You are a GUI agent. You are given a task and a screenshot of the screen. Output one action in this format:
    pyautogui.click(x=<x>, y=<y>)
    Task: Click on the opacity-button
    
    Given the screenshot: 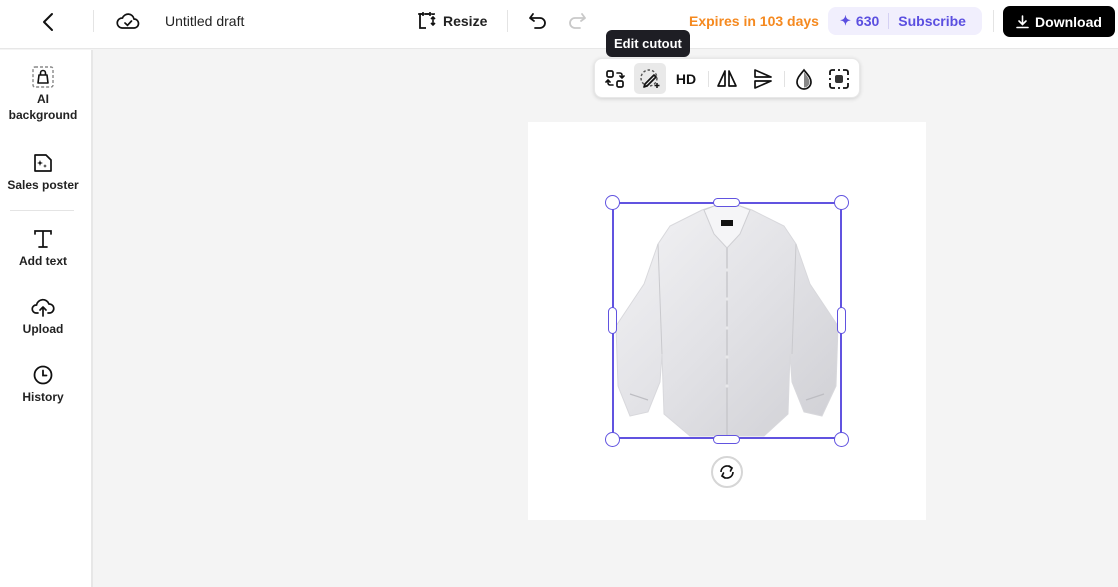 What is the action you would take?
    pyautogui.click(x=804, y=78)
    